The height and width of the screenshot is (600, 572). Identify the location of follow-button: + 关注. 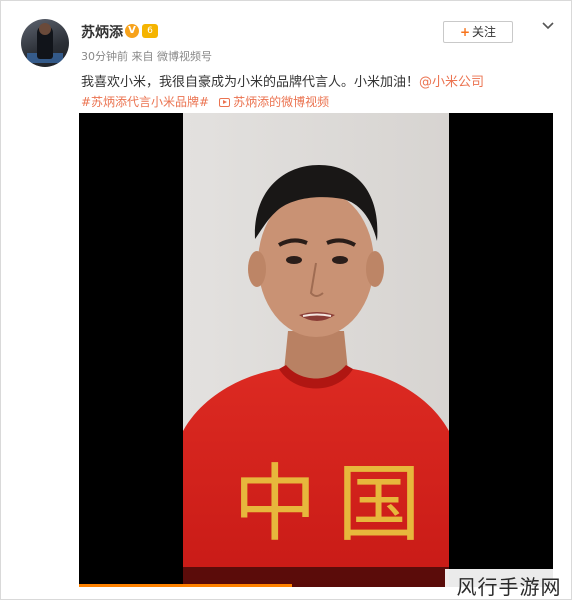
(478, 32).